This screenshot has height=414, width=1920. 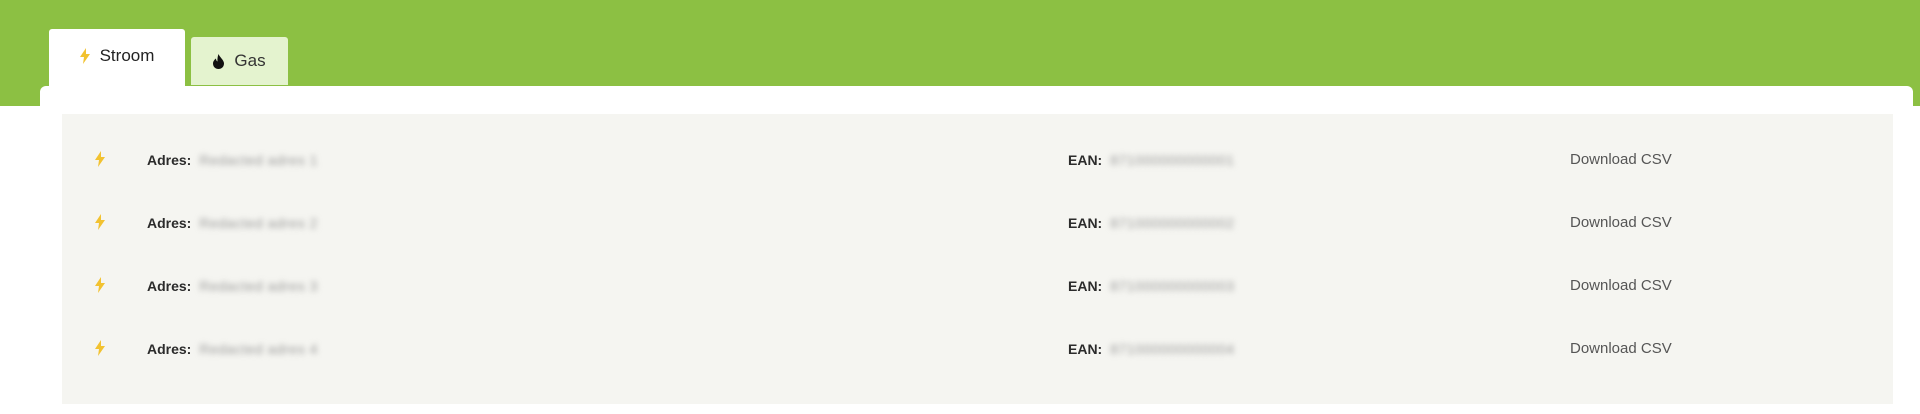 I want to click on tab-stroom: Stroom, so click(x=117, y=58).